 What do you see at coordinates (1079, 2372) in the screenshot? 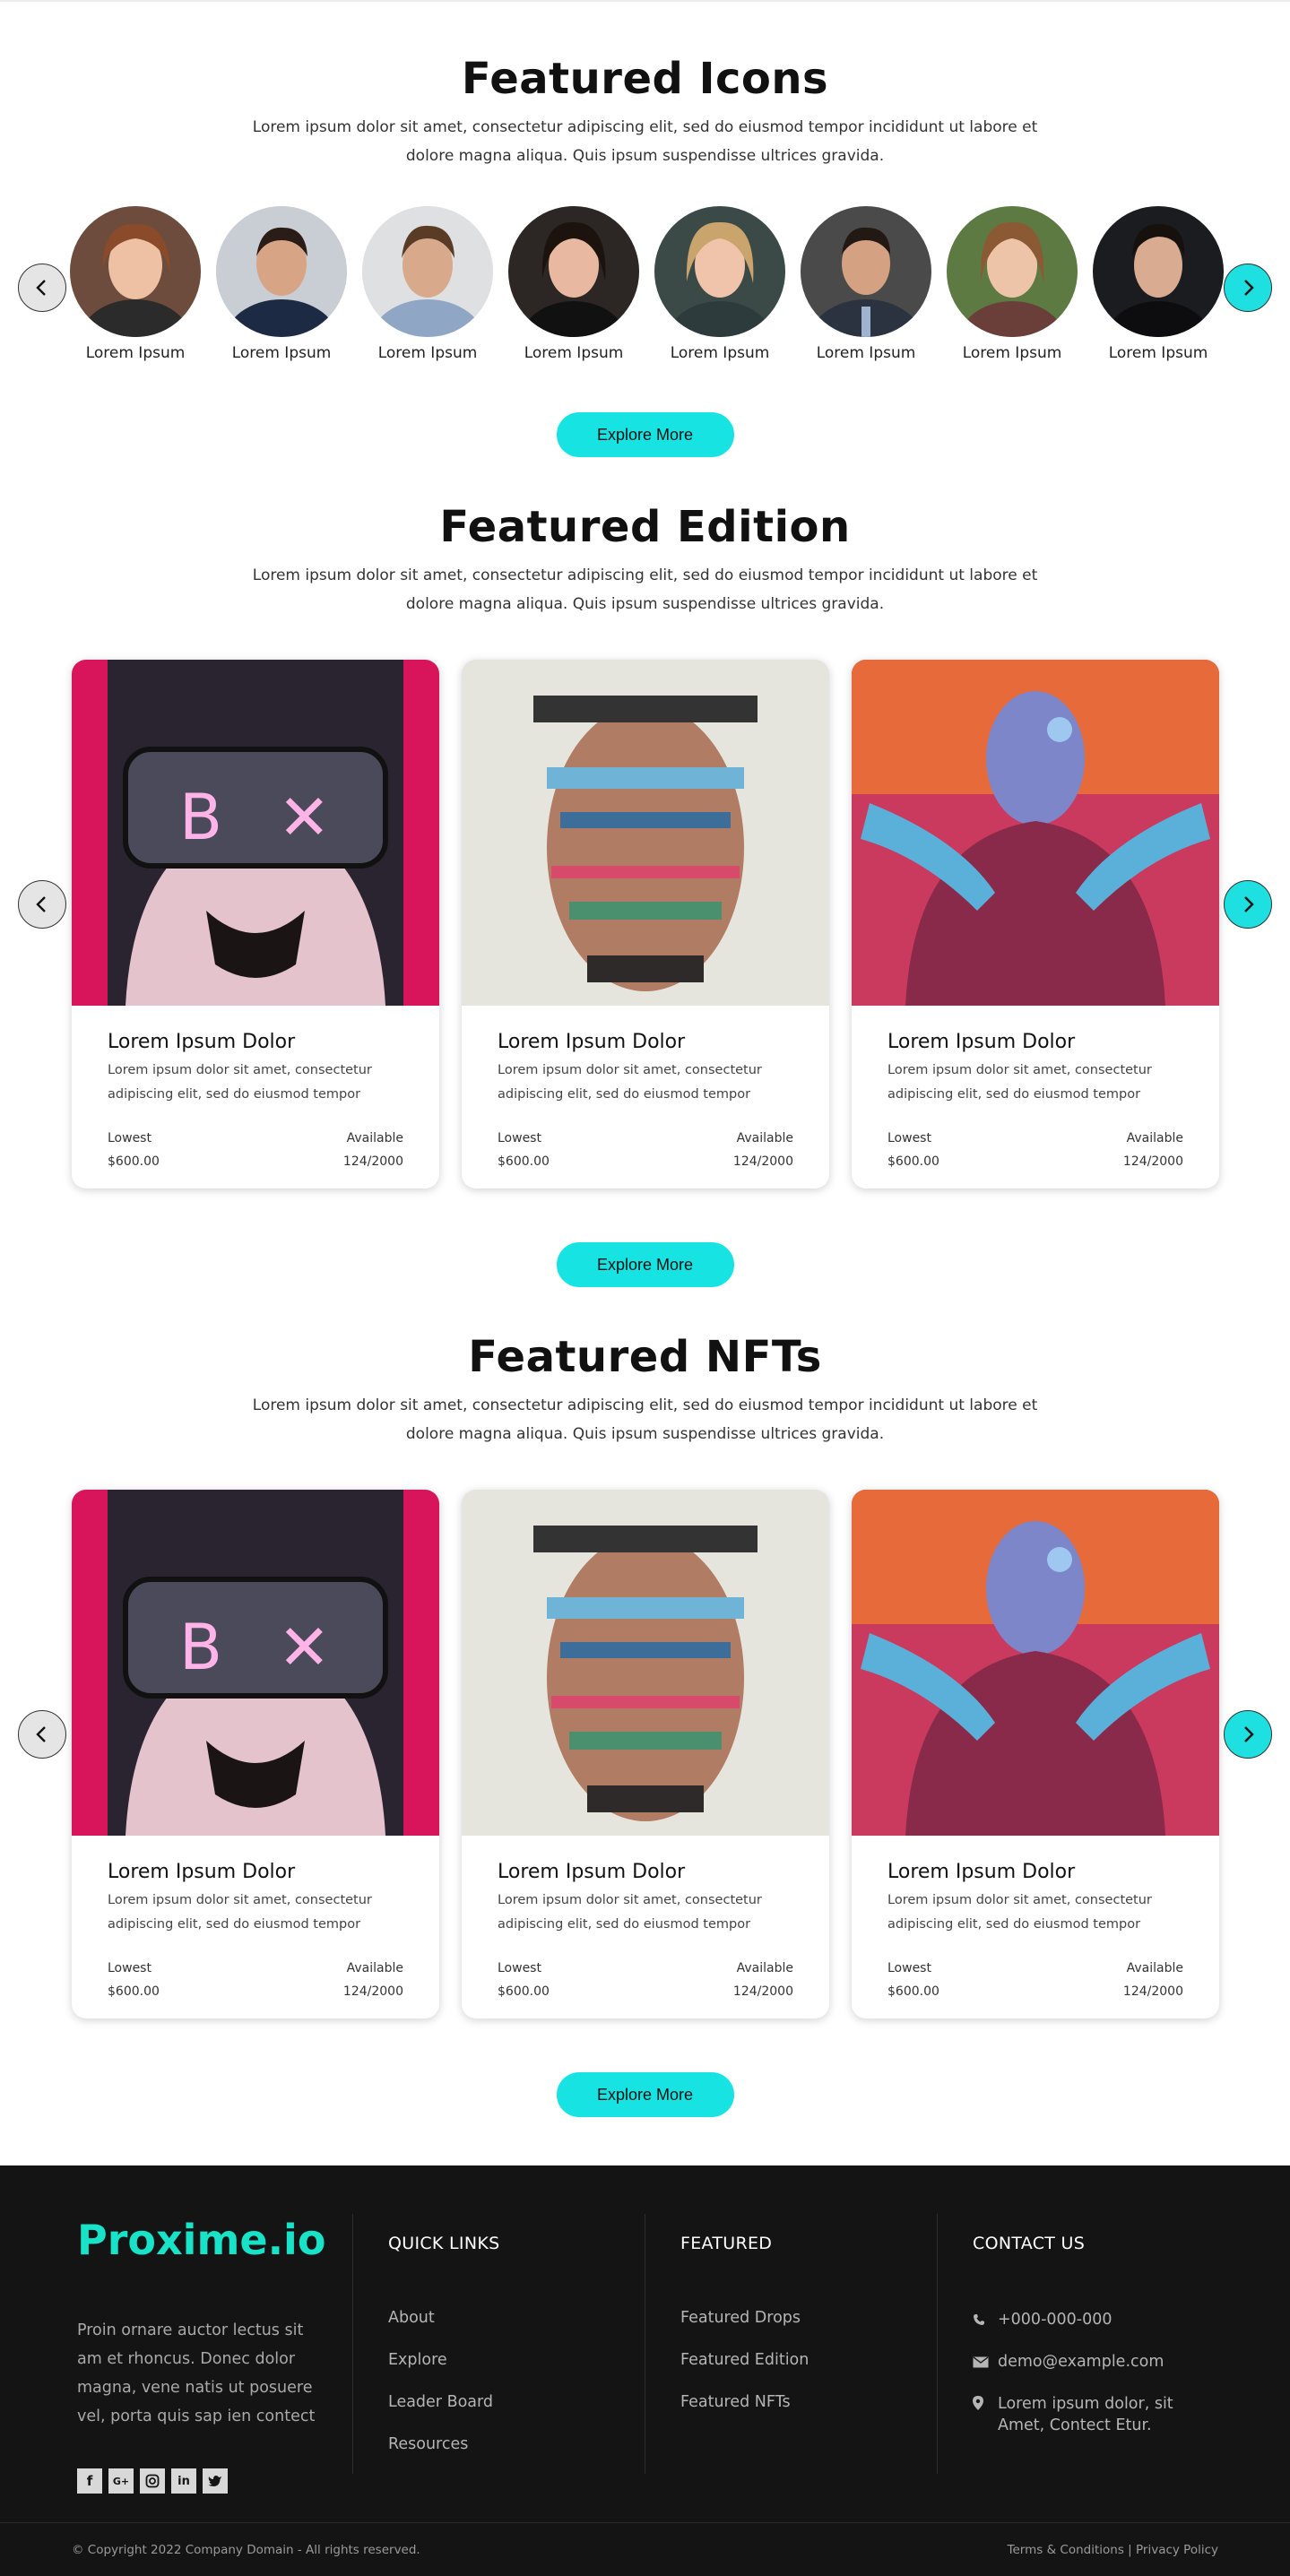
I see `contact-email: demo@example.com` at bounding box center [1079, 2372].